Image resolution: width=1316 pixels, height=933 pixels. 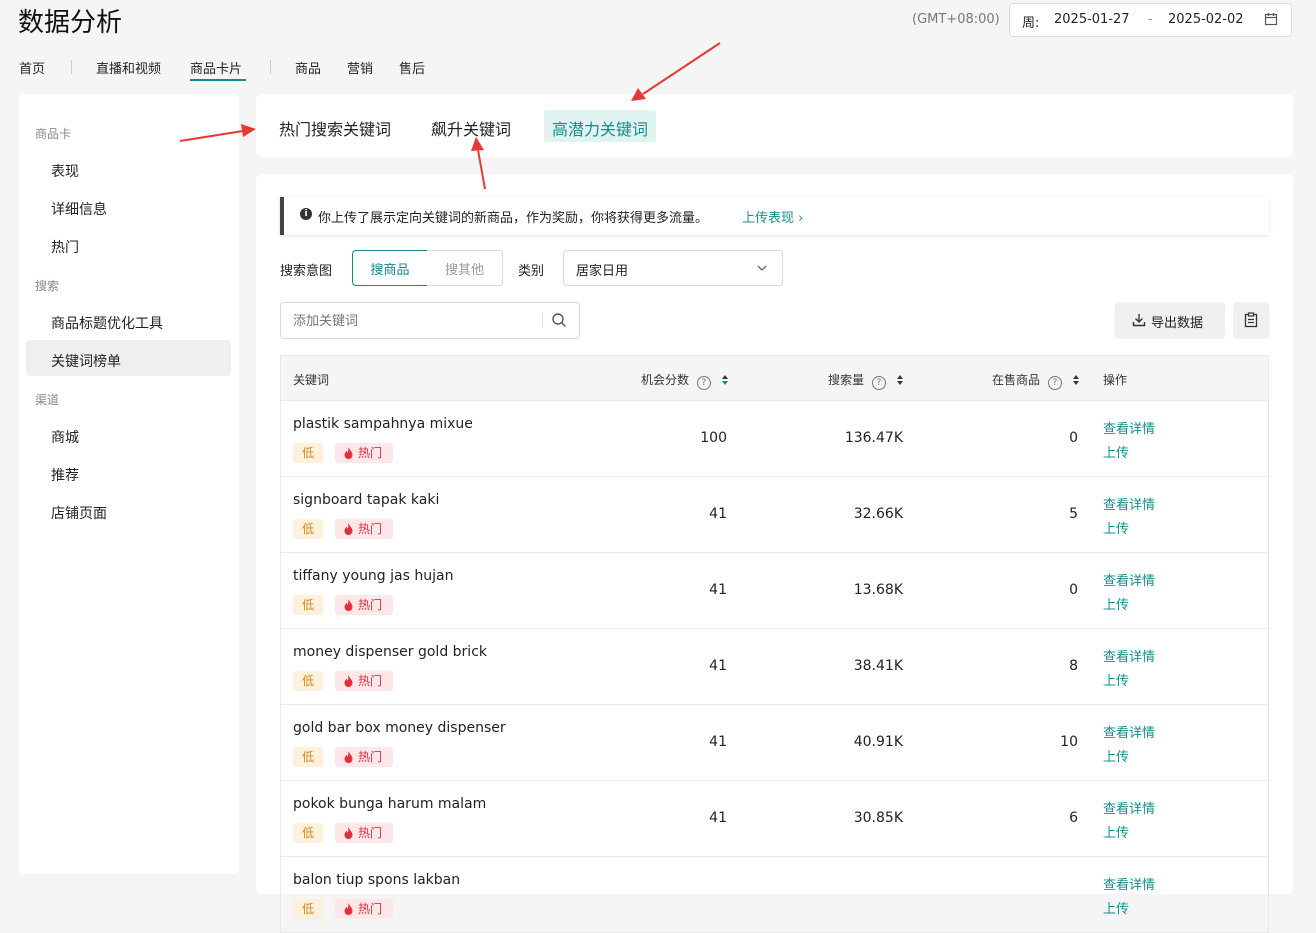 What do you see at coordinates (1150, 20) in the screenshot?
I see `date-range-picker: 周: 2025-01-27 - 2025-02-02` at bounding box center [1150, 20].